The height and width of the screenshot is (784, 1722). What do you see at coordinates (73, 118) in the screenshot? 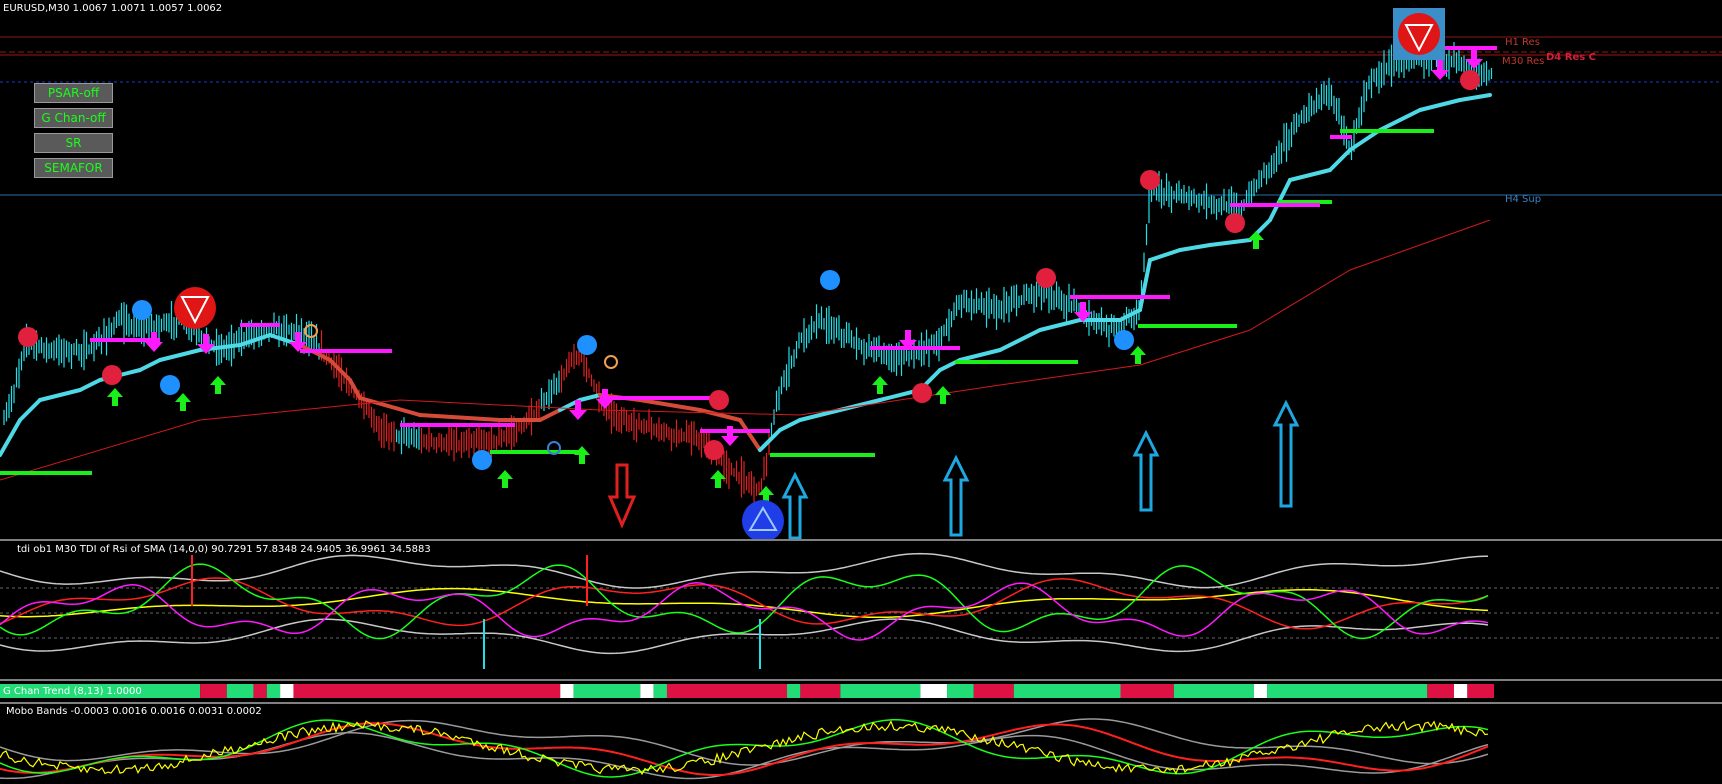
I see `gchan-toggle-button: G Chan-off` at bounding box center [73, 118].